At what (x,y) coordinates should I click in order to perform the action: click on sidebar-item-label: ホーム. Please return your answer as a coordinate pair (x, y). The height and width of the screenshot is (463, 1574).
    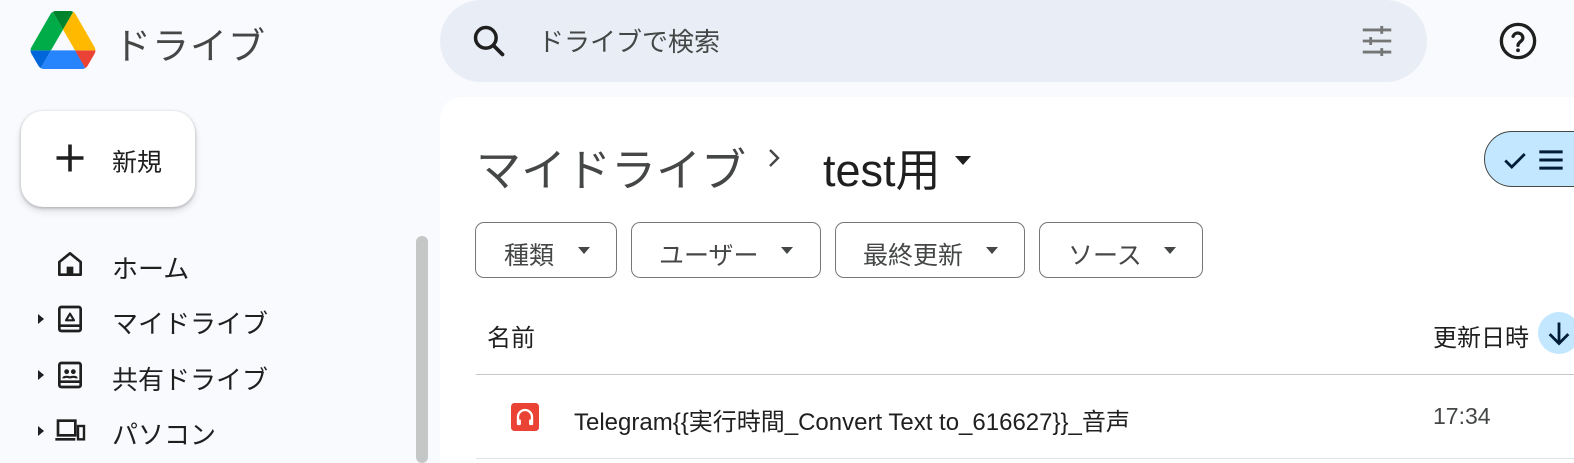
    Looking at the image, I should click on (151, 269).